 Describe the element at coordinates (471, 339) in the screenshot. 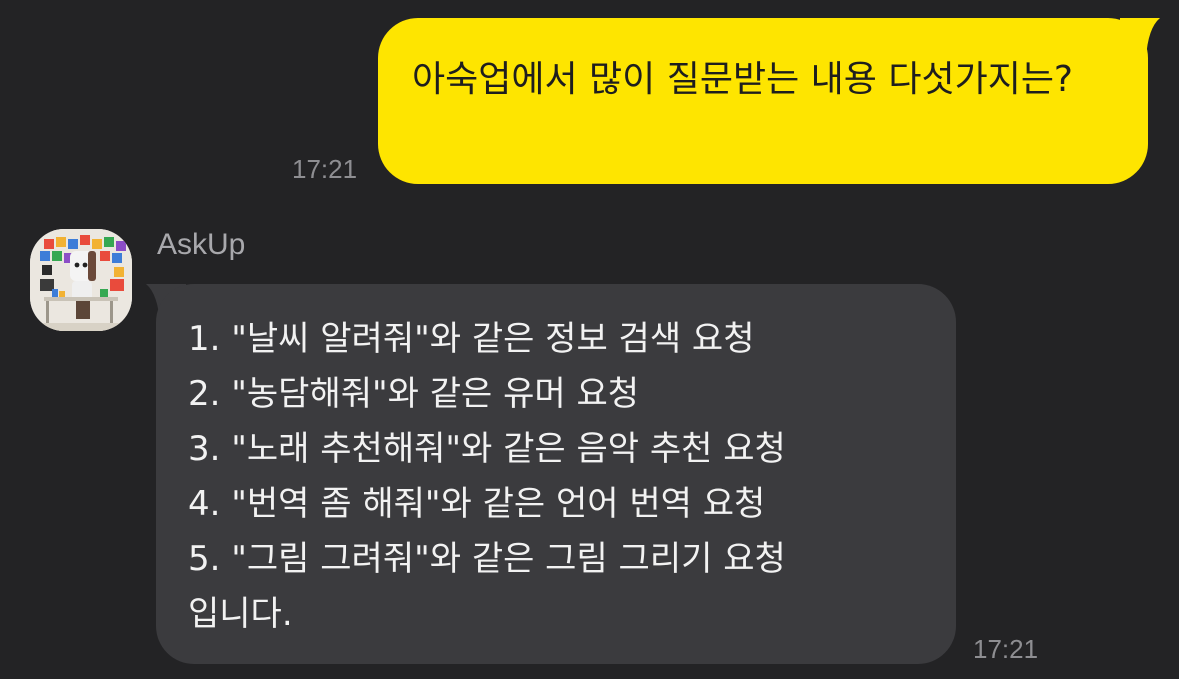

I see `reply-line: 1. "날씨 알려줘"와 같은 정보 검색 요청` at that location.